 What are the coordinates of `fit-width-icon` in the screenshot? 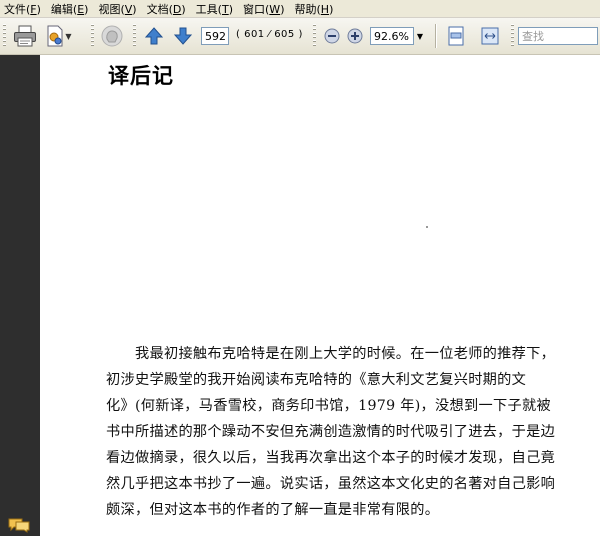 It's located at (490, 36).